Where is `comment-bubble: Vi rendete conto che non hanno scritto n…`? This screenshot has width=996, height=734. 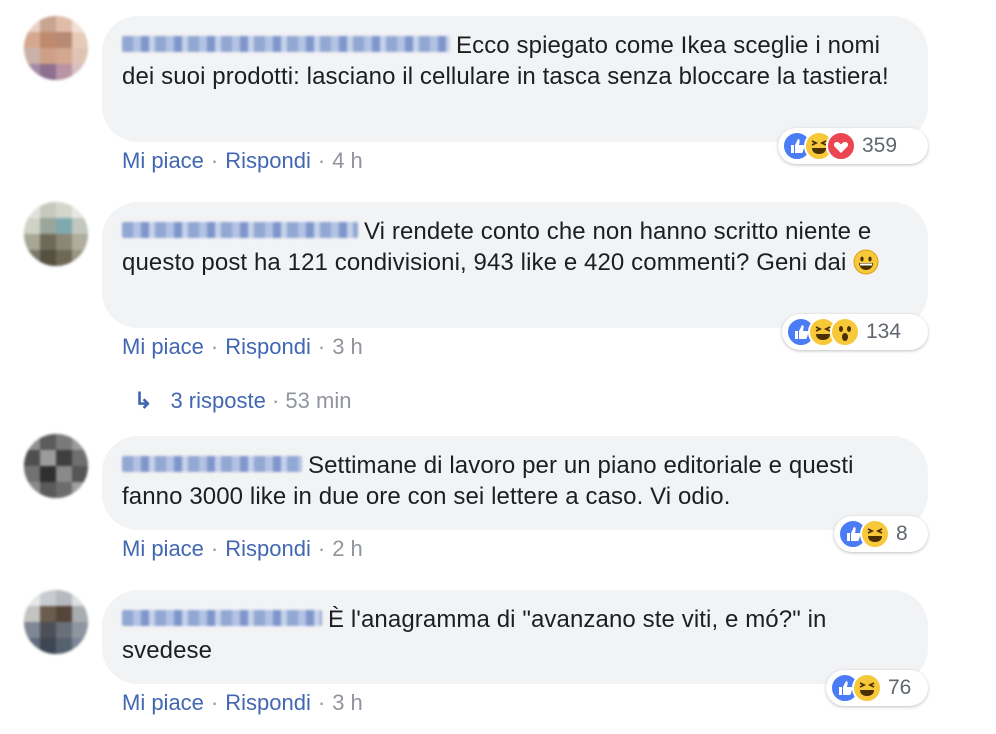
comment-bubble: Vi rendete conto che non hanno scritto n… is located at coordinates (515, 265).